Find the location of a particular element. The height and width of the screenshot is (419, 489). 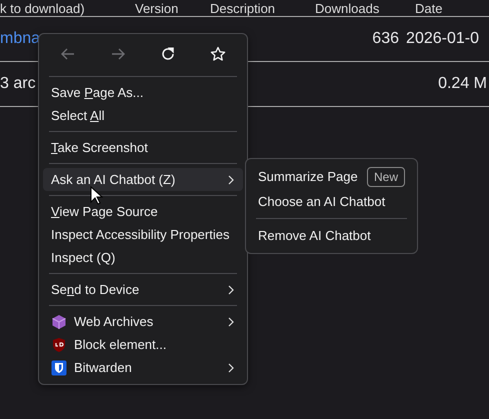

column-header: Version is located at coordinates (157, 8).